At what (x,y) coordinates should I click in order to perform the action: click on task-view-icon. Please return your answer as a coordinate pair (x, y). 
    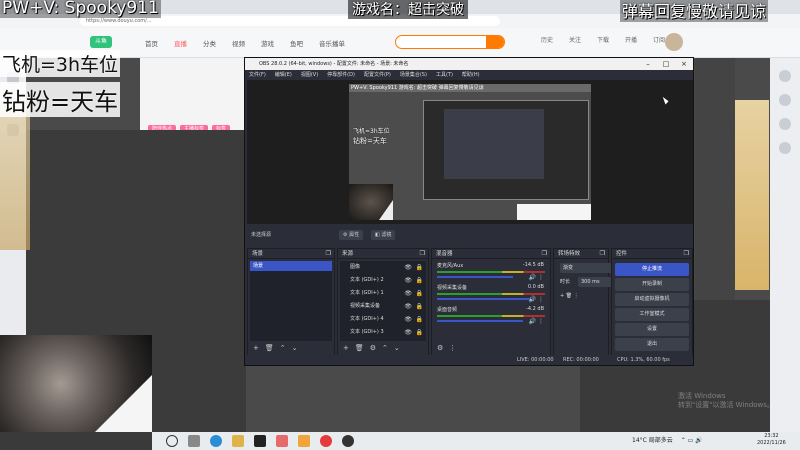
    Looking at the image, I should click on (194, 441).